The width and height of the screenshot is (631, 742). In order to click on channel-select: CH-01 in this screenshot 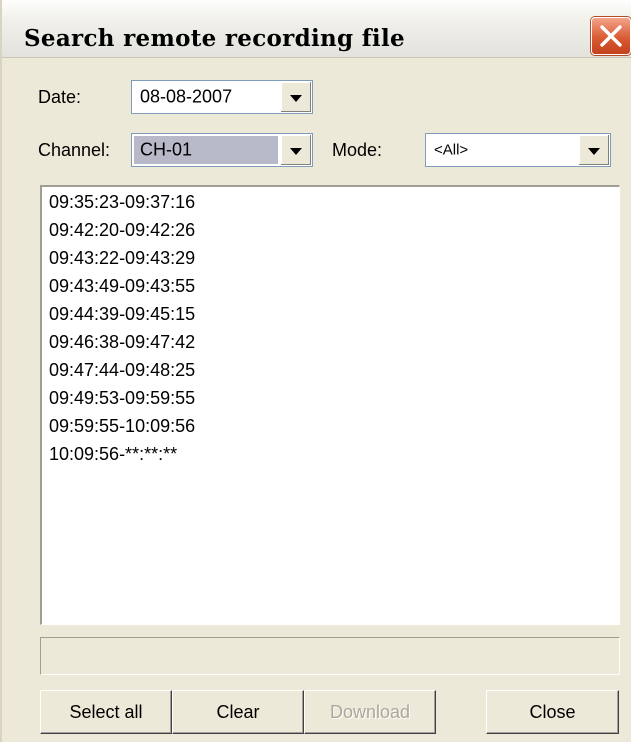, I will do `click(222, 150)`.